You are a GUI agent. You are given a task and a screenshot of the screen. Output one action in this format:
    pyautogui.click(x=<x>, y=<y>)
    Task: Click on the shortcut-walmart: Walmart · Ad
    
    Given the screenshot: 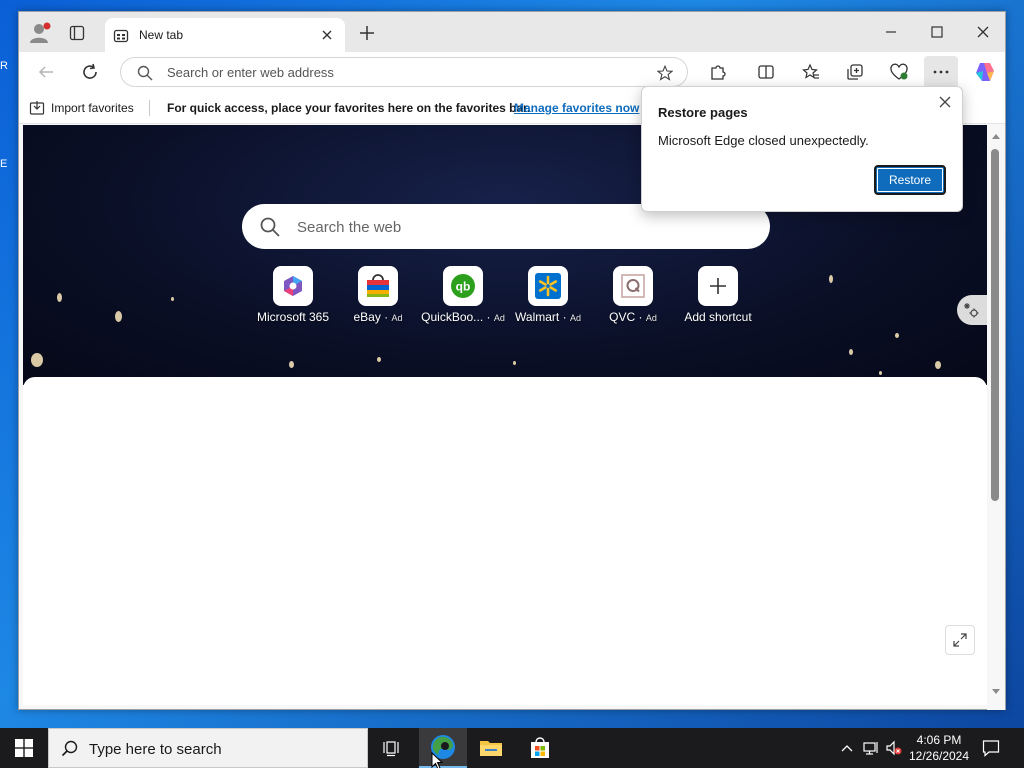 What is the action you would take?
    pyautogui.click(x=548, y=297)
    